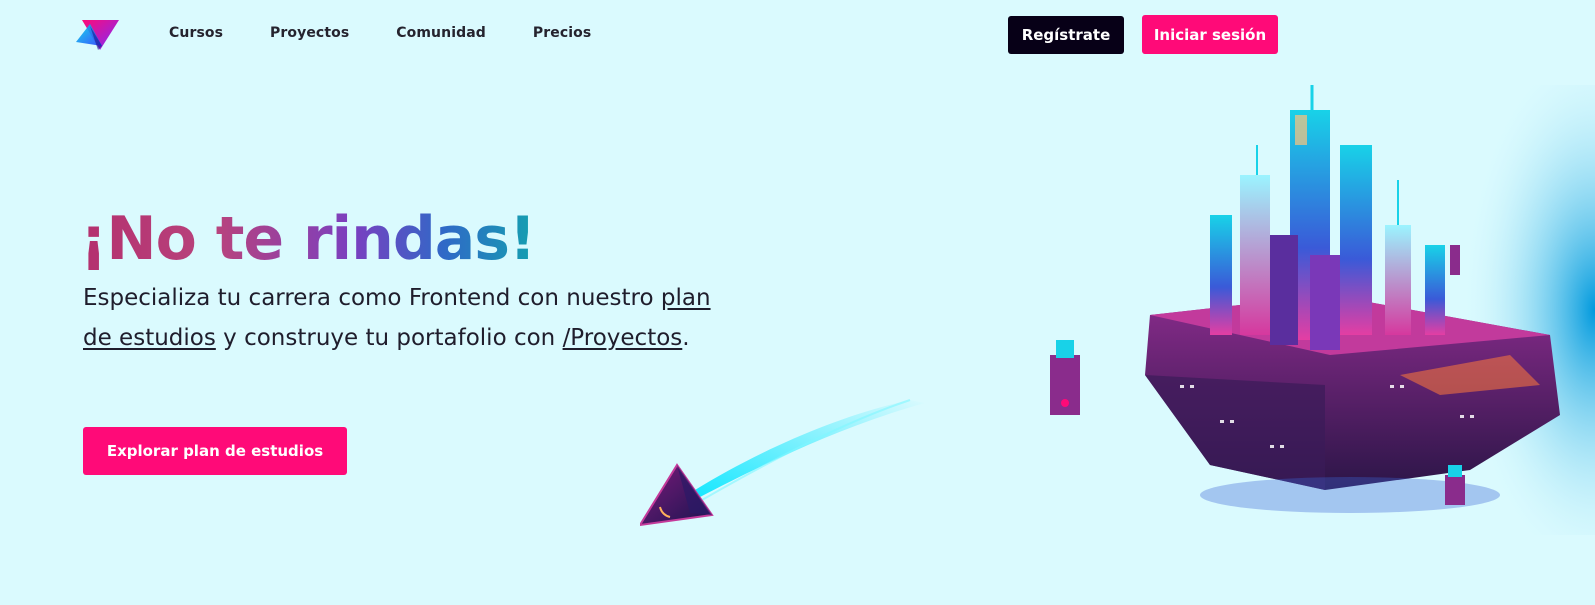  I want to click on nav-link-cursos: Cursos, so click(196, 33).